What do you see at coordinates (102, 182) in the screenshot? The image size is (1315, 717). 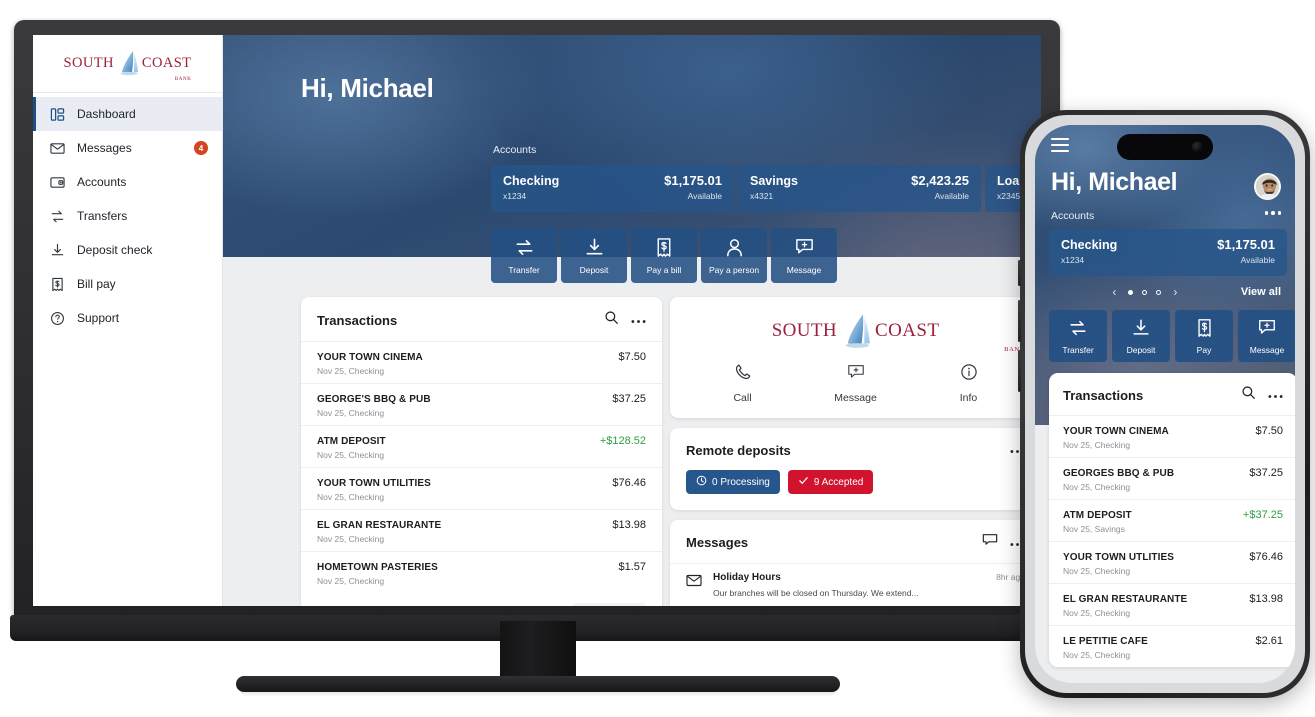 I see `sidebar-label: Accounts` at bounding box center [102, 182].